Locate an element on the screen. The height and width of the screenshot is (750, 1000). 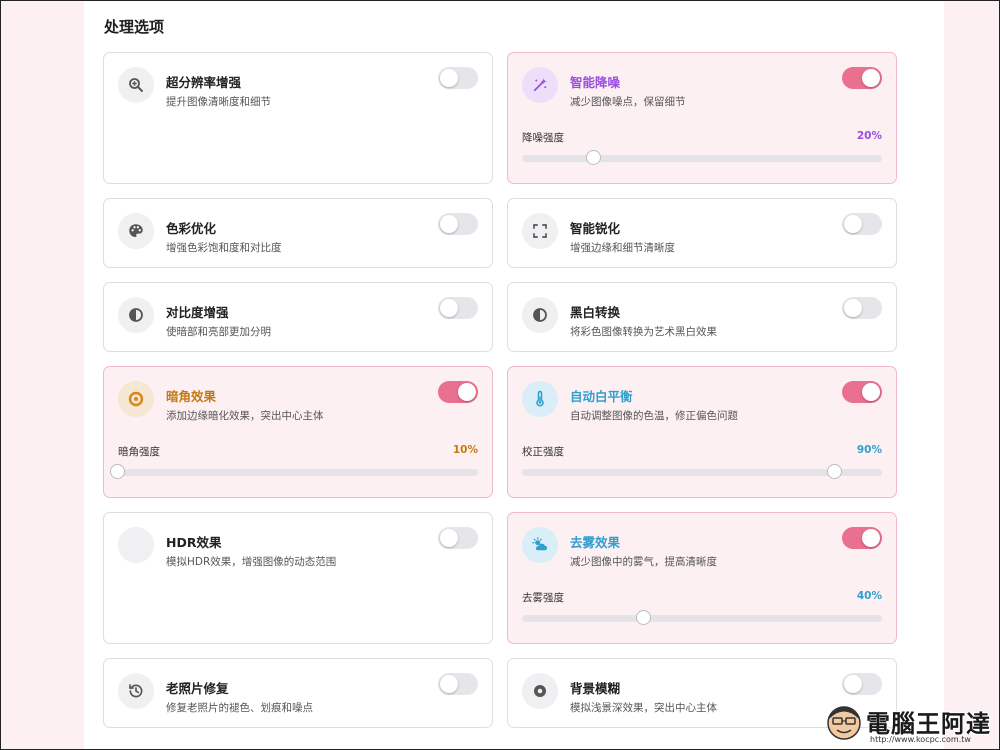
dehaze-toggle is located at coordinates (862, 538).